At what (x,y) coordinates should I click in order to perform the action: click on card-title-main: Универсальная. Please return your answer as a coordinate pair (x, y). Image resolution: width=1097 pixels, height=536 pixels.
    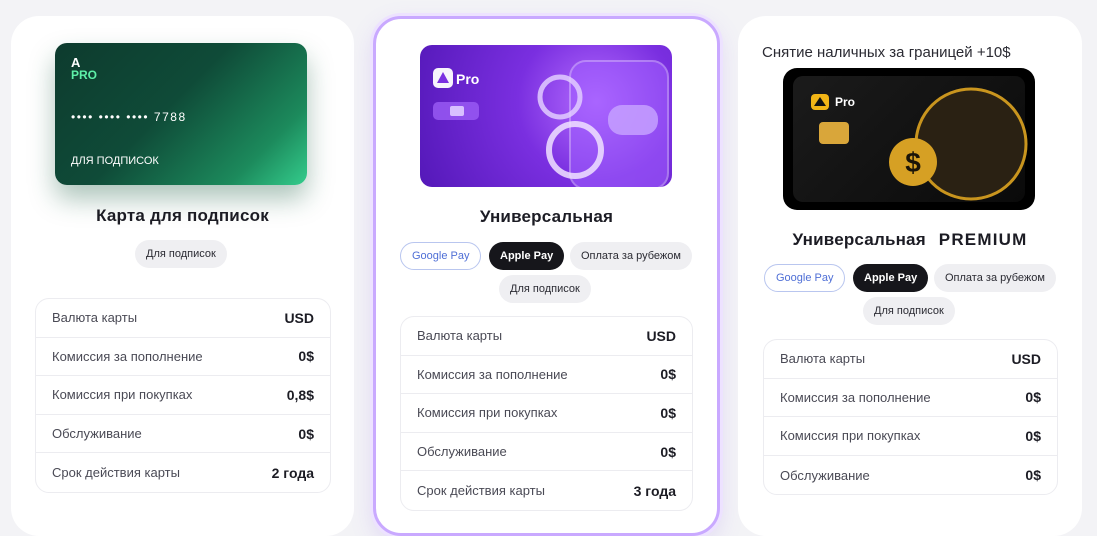
    Looking at the image, I should click on (859, 239).